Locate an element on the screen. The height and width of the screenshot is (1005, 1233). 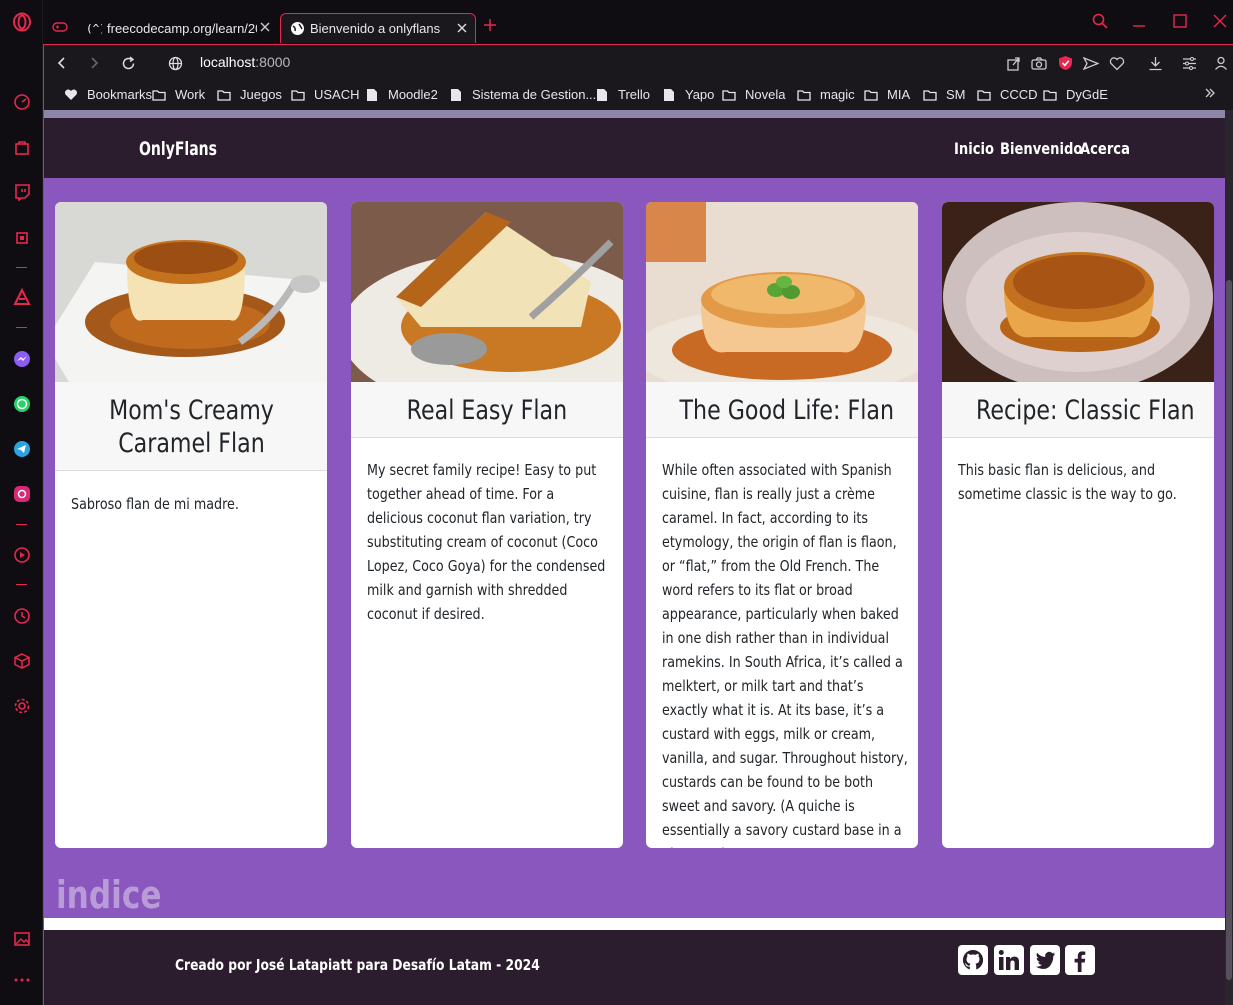
site-info-globe-icon is located at coordinates (175, 63).